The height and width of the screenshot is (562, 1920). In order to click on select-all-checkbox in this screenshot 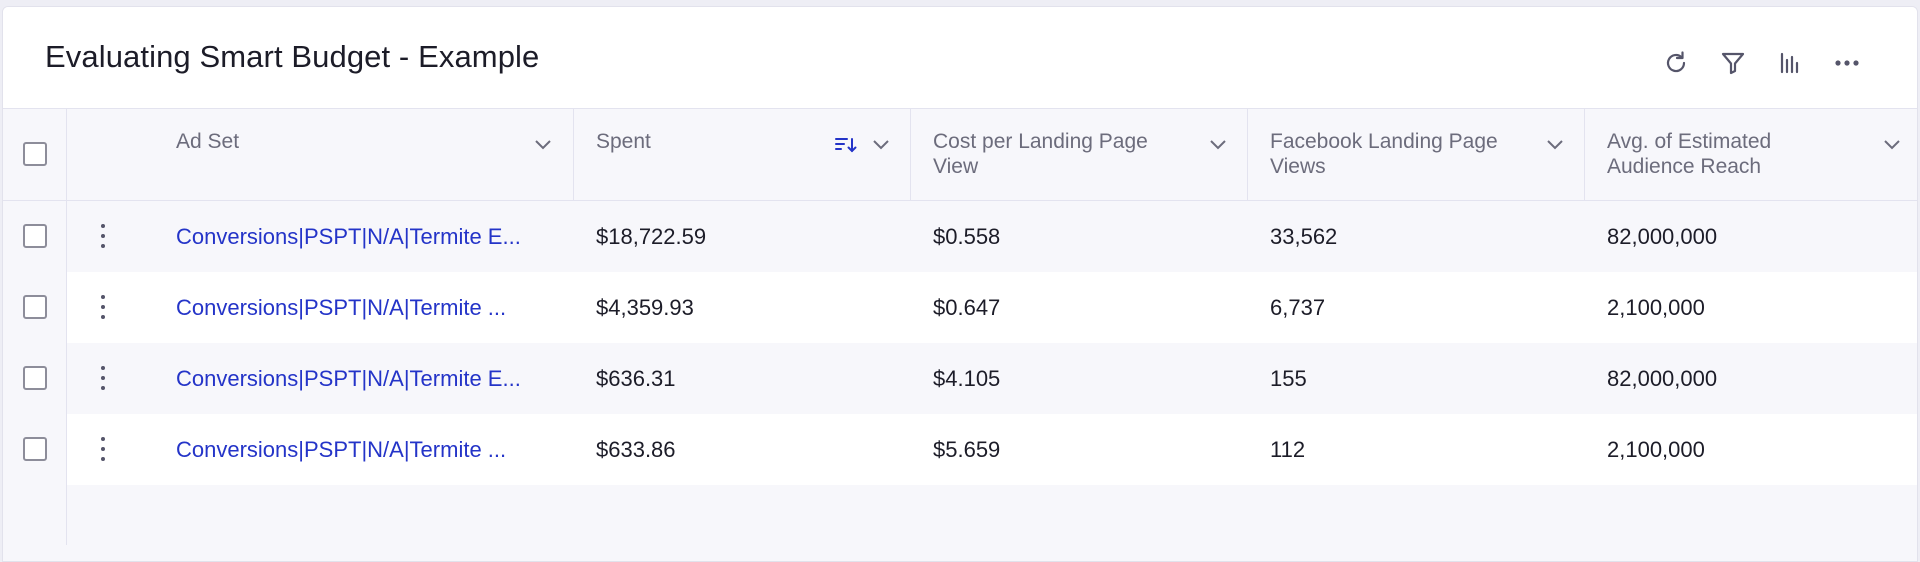, I will do `click(35, 154)`.